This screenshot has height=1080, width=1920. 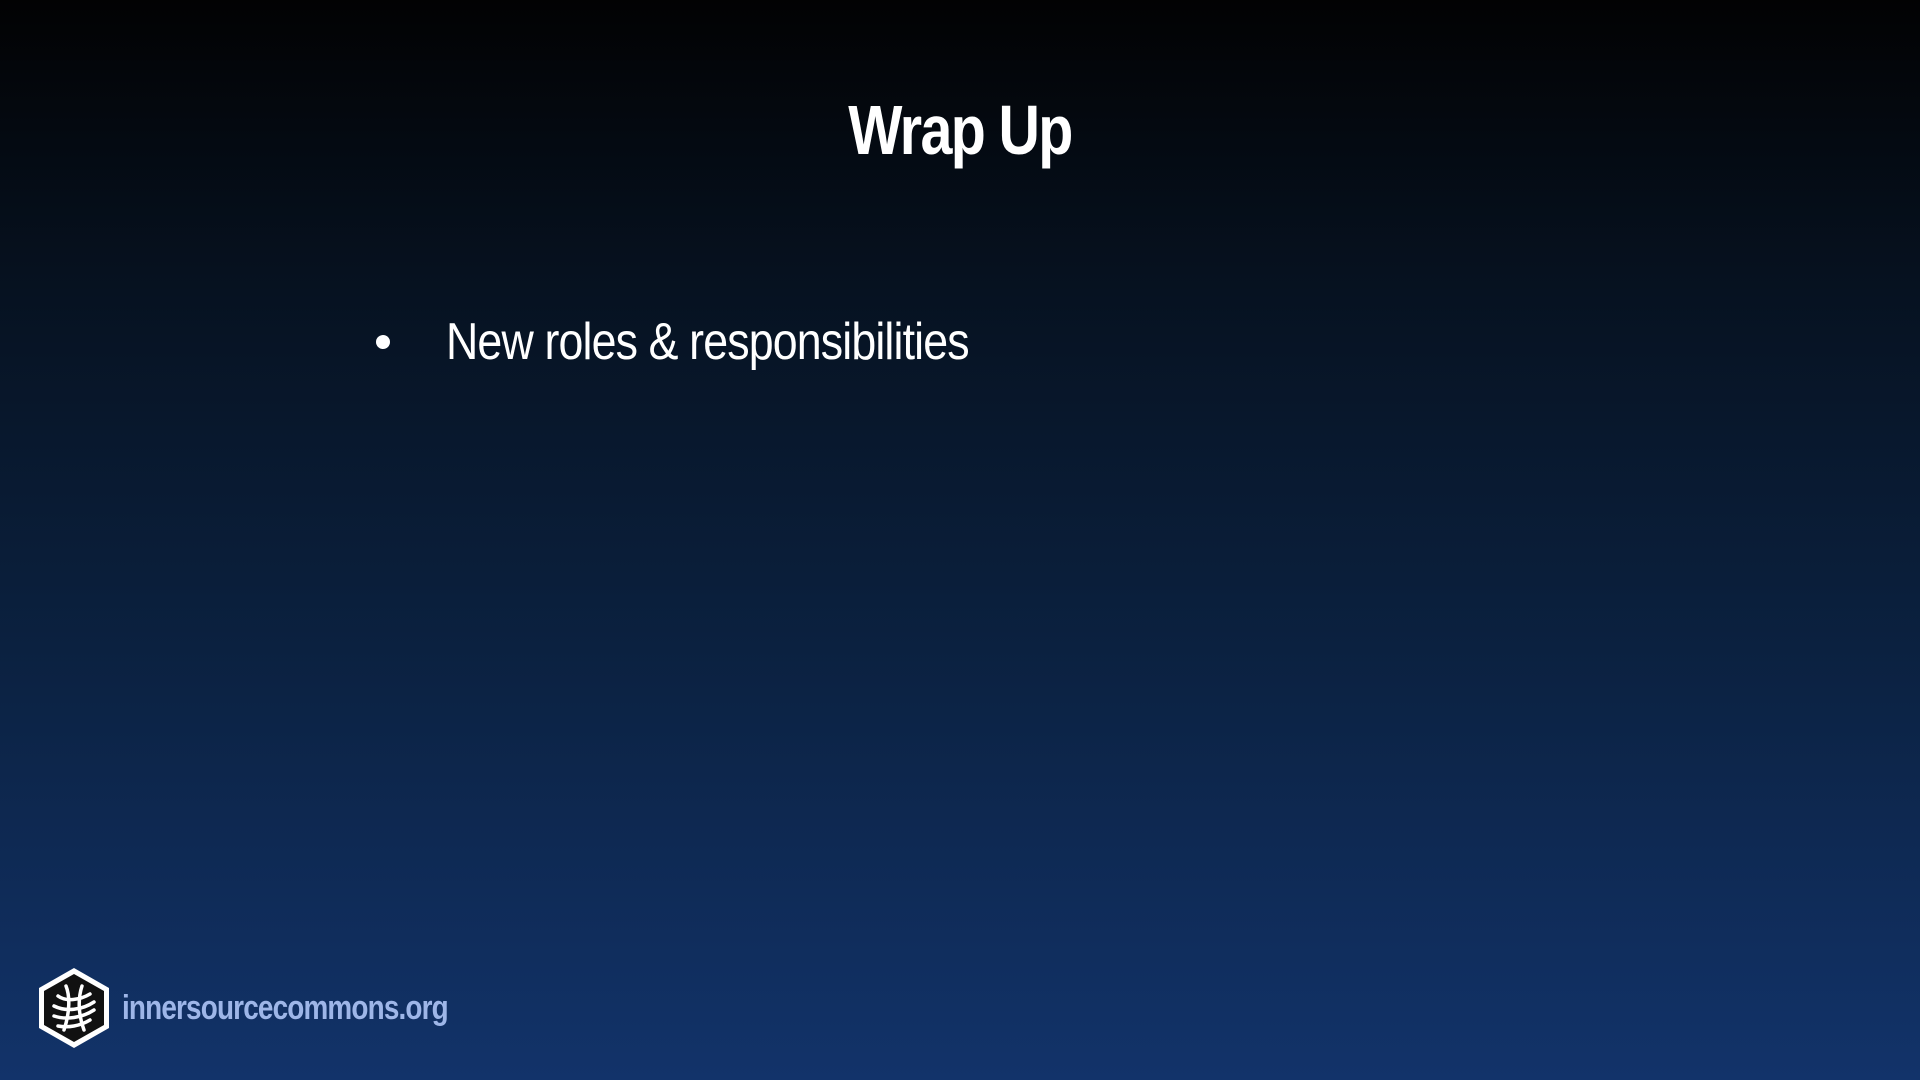 I want to click on logo-text: innersourcecommons.org, so click(x=285, y=1007).